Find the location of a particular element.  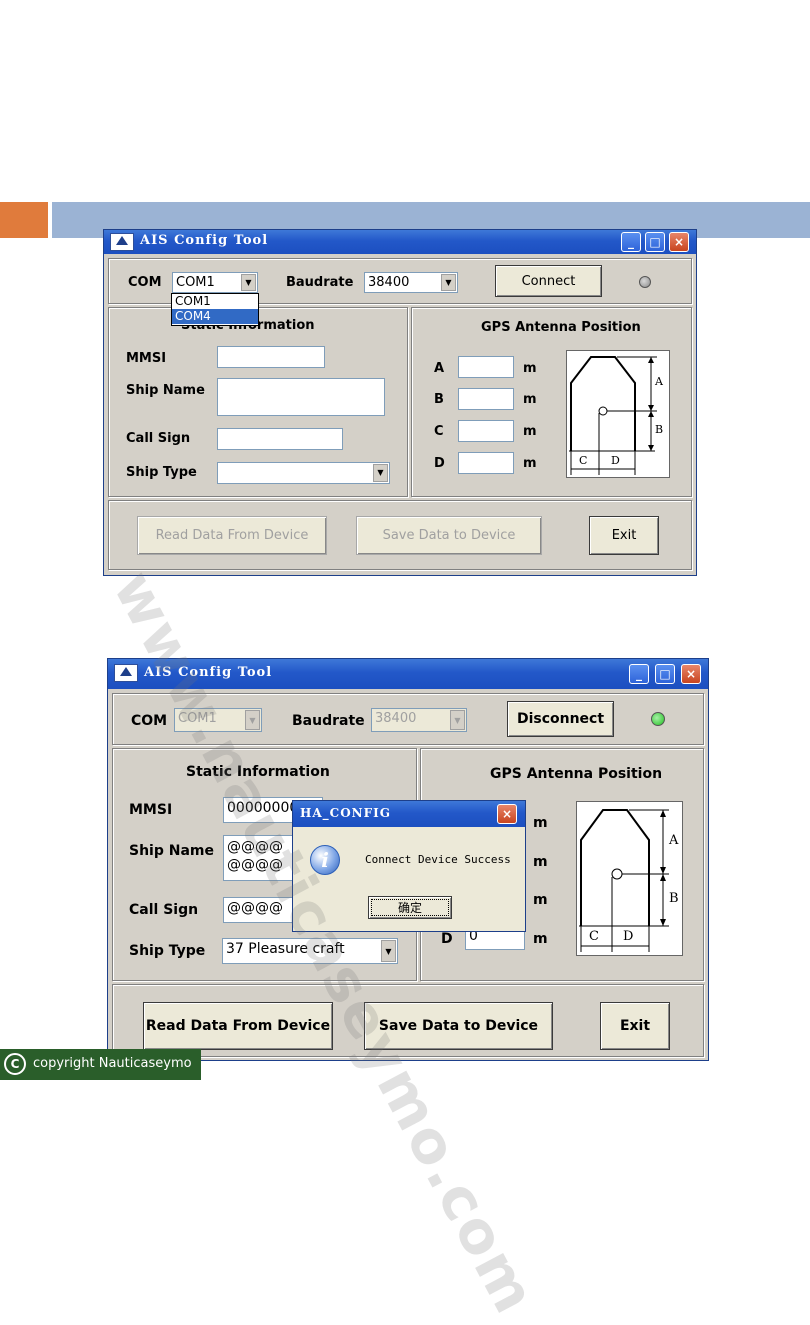

gps-d-input is located at coordinates (486, 463).